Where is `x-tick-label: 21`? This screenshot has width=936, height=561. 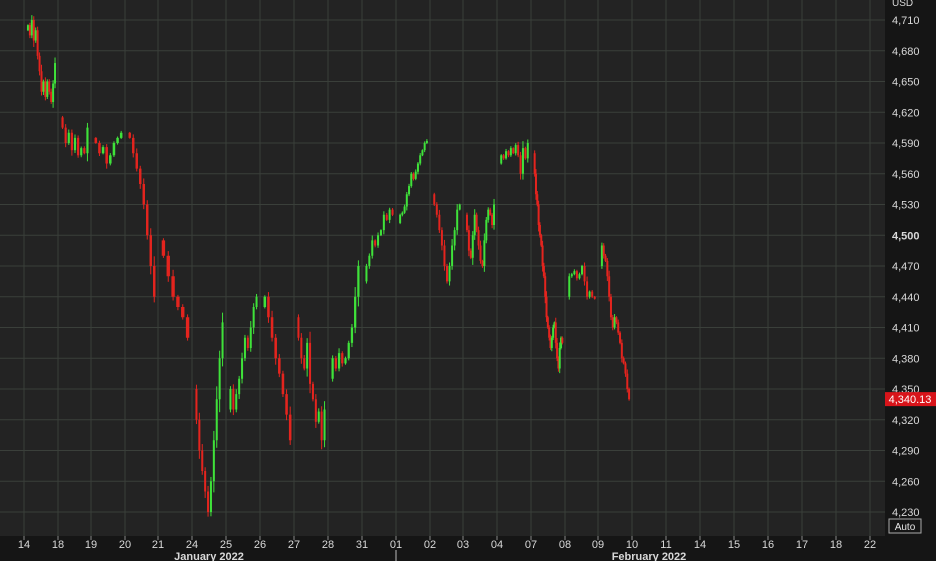 x-tick-label: 21 is located at coordinates (158, 545).